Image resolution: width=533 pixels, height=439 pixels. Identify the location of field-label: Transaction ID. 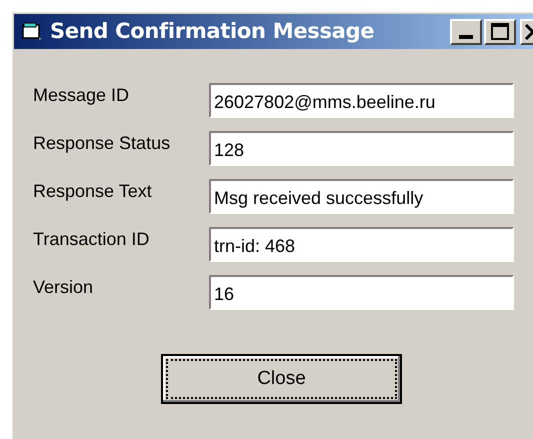
(91, 239).